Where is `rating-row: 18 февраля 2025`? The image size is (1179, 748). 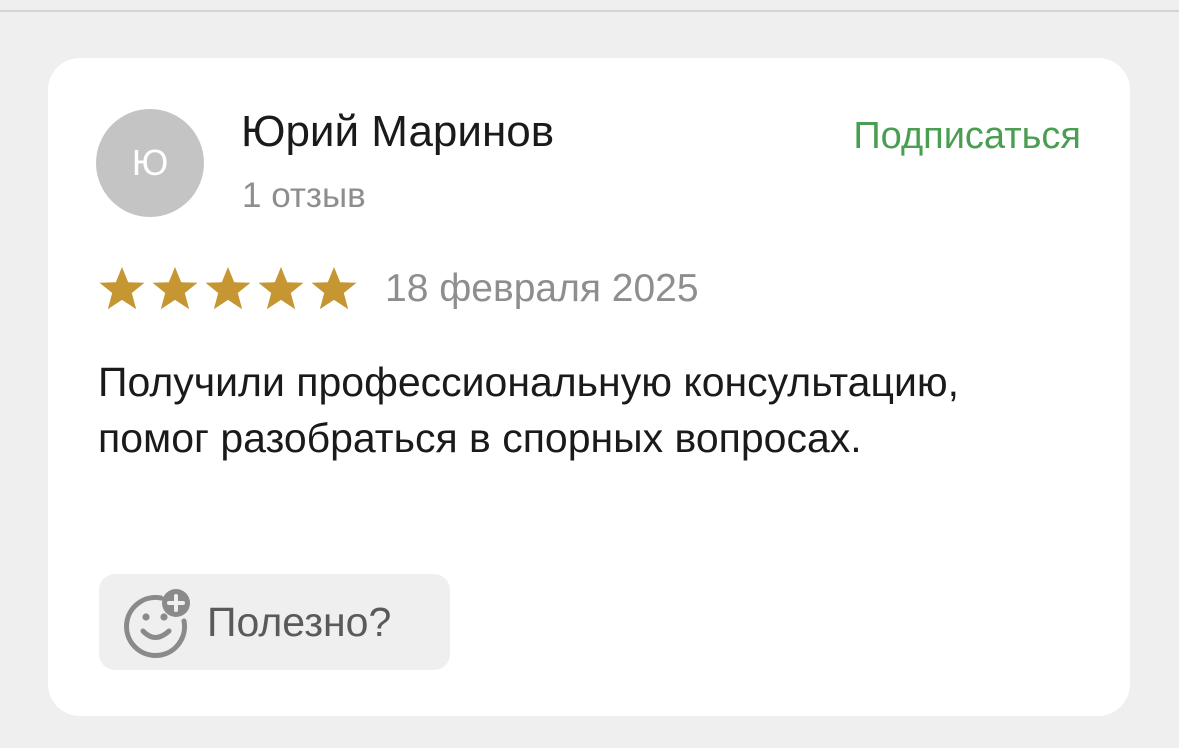 rating-row: 18 февраля 2025 is located at coordinates (397, 289).